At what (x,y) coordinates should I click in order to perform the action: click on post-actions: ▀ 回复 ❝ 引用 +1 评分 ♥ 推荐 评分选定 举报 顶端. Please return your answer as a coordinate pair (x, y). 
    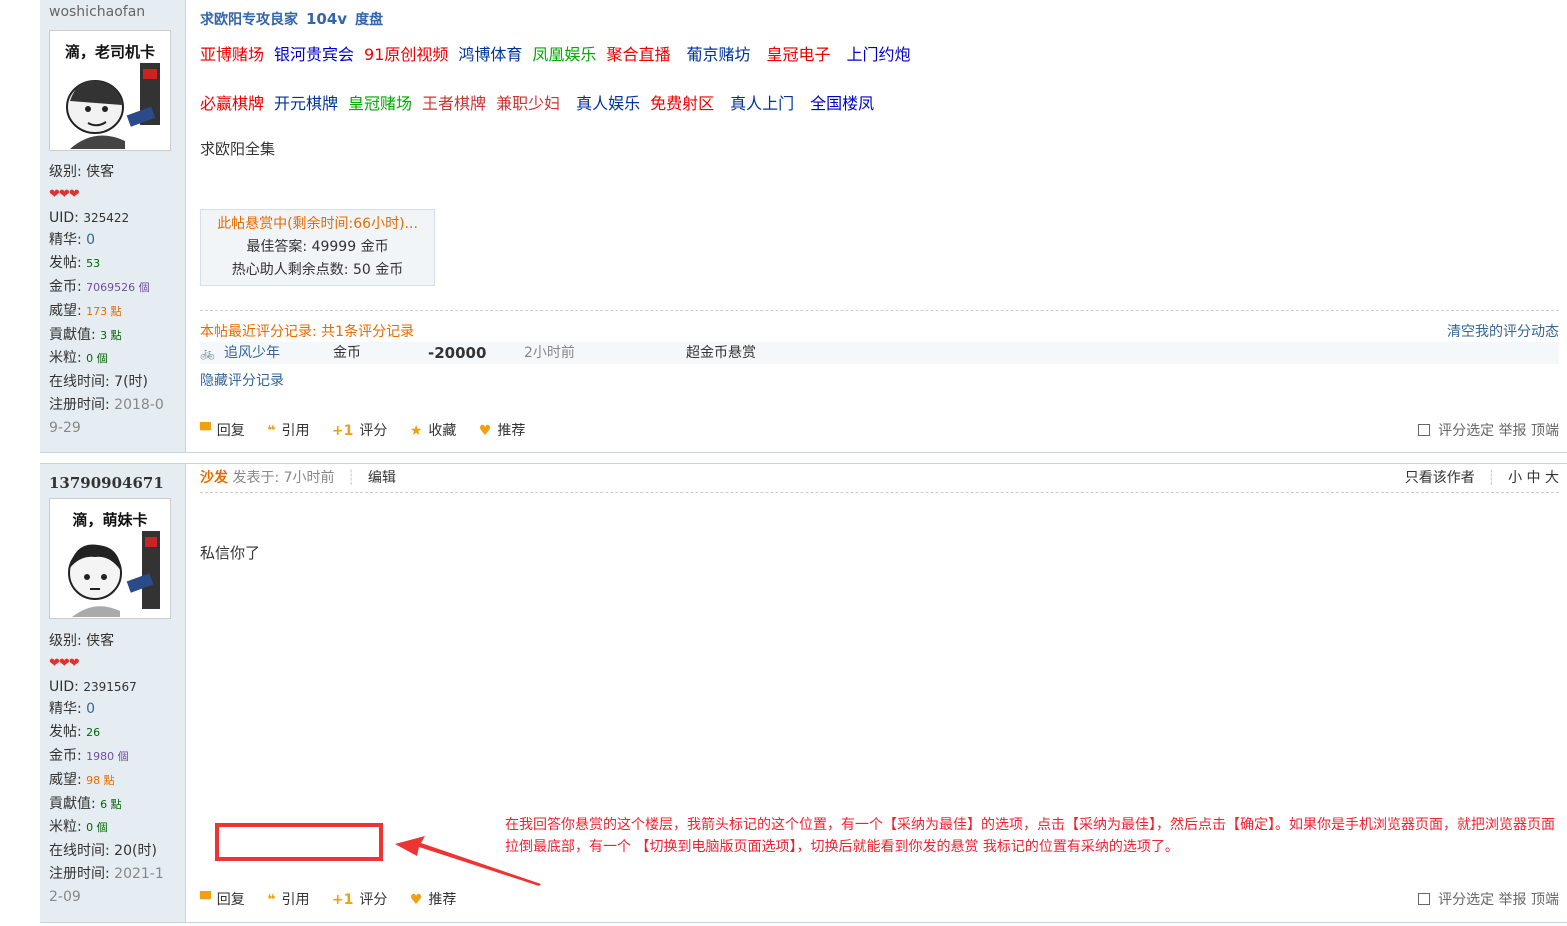
    Looking at the image, I should click on (879, 900).